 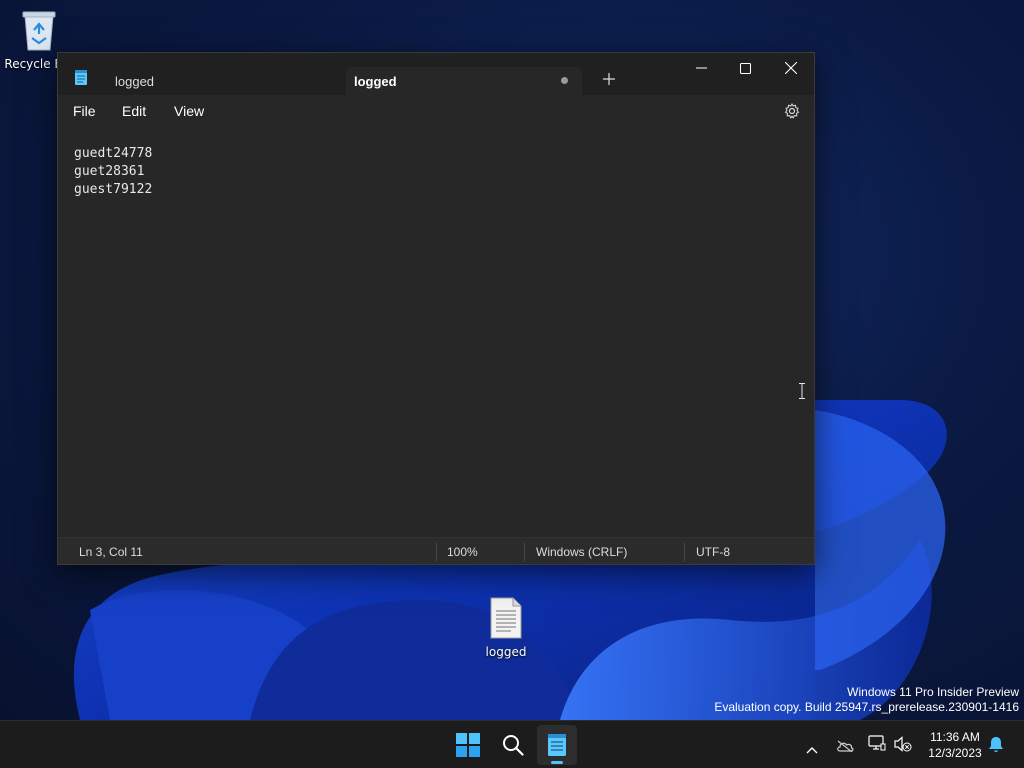 I want to click on minimize-button, so click(x=701, y=68).